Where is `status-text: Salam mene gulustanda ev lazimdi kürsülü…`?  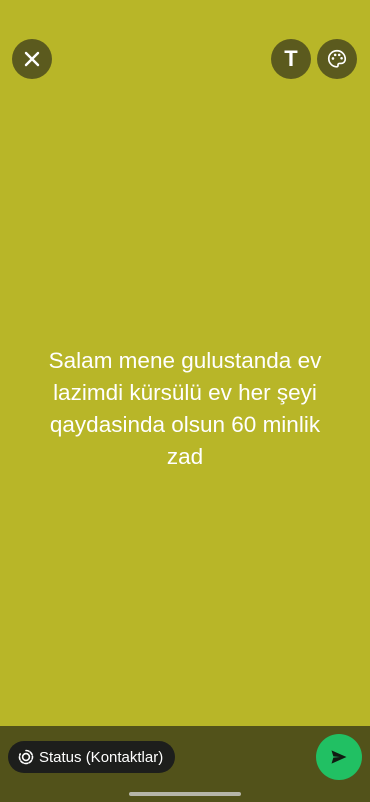
status-text: Salam mene gulustanda ev lazimdi kürsülü… is located at coordinates (185, 409).